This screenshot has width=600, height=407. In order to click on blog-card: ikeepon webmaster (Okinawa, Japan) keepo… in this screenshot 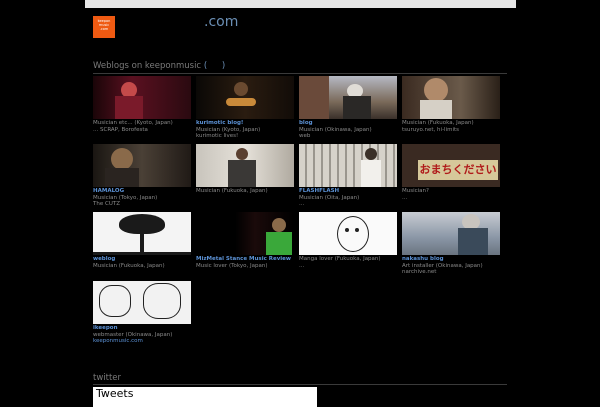, I will do `click(142, 313)`.